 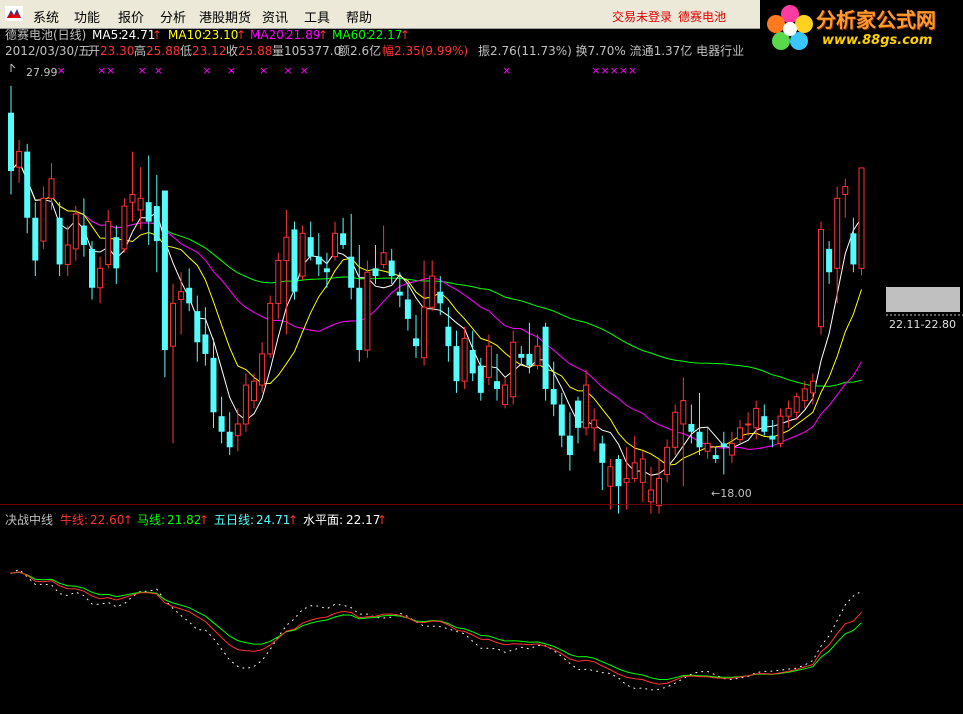 I want to click on menu-help: 帮助, so click(x=359, y=16).